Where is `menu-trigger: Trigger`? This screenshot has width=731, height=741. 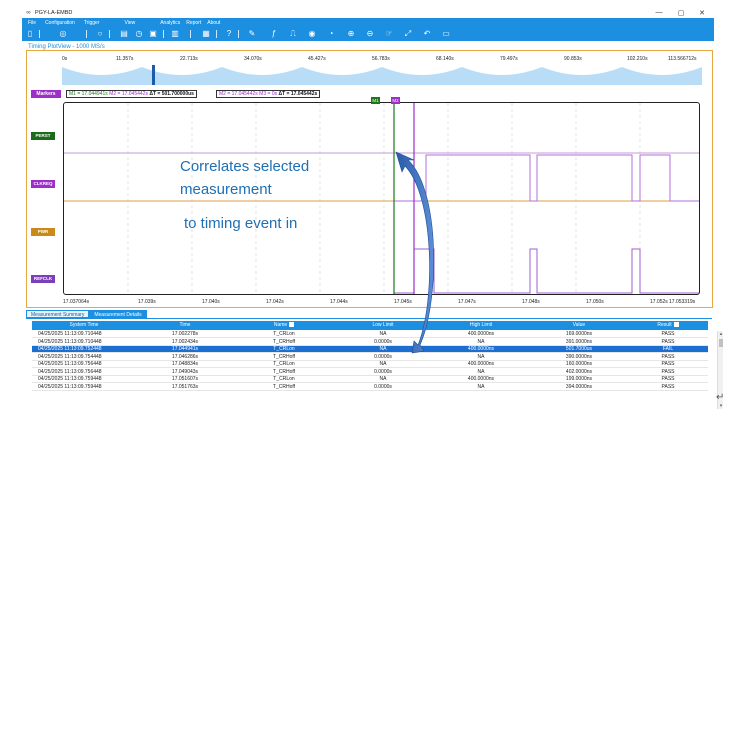 menu-trigger: Trigger is located at coordinates (92, 23).